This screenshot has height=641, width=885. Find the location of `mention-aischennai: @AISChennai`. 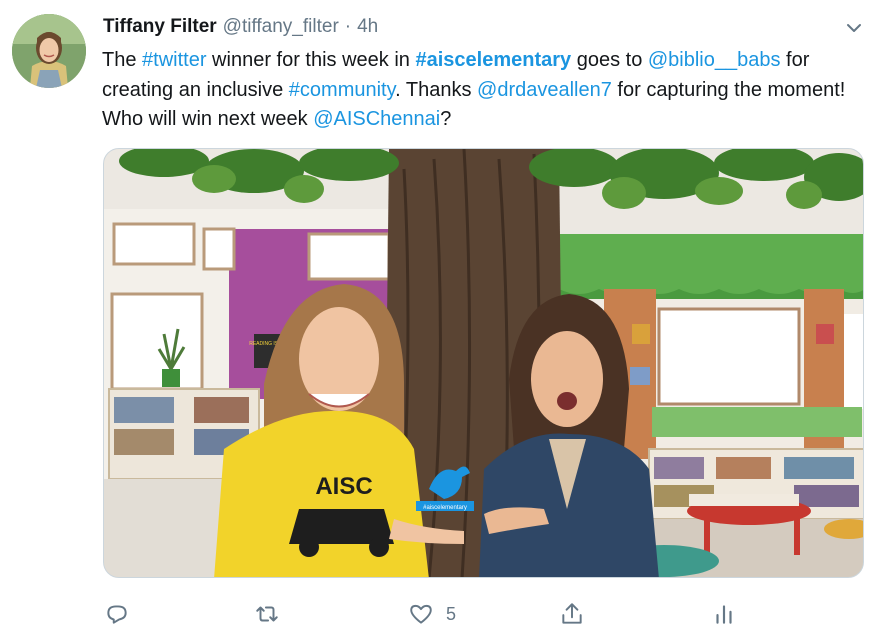

mention-aischennai: @AISChennai is located at coordinates (376, 119).